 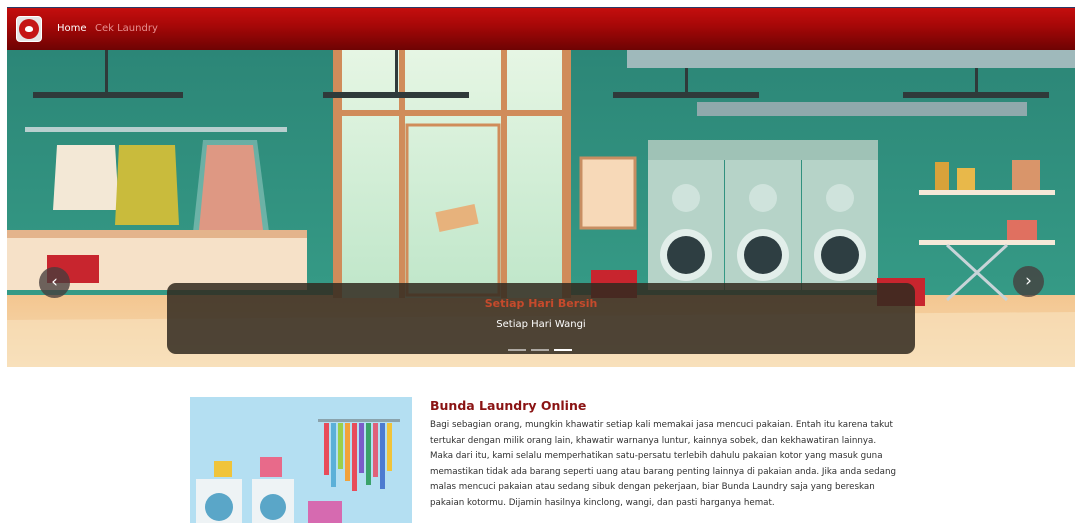 What do you see at coordinates (541, 303) in the screenshot?
I see `caption-title: Setiap Hari Bersih` at bounding box center [541, 303].